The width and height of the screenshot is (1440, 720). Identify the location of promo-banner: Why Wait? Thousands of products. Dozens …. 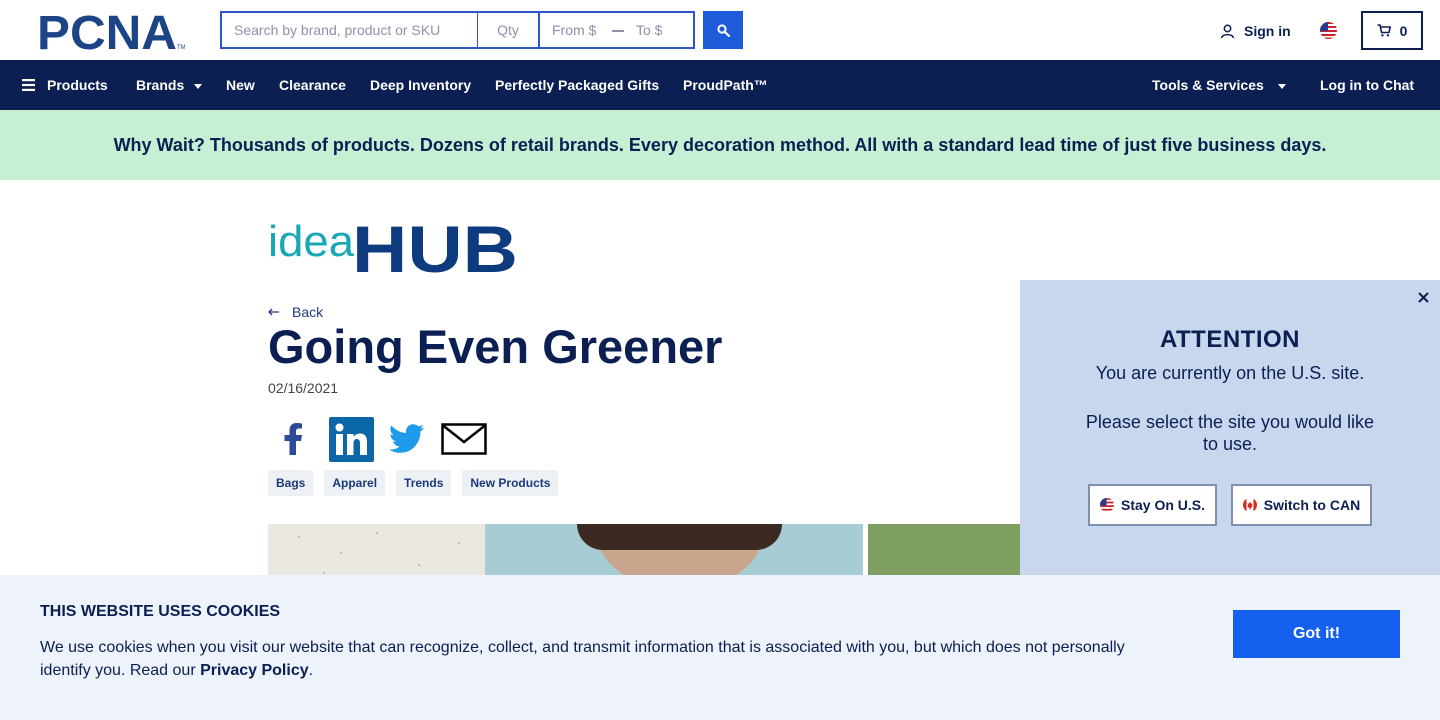
(720, 145).